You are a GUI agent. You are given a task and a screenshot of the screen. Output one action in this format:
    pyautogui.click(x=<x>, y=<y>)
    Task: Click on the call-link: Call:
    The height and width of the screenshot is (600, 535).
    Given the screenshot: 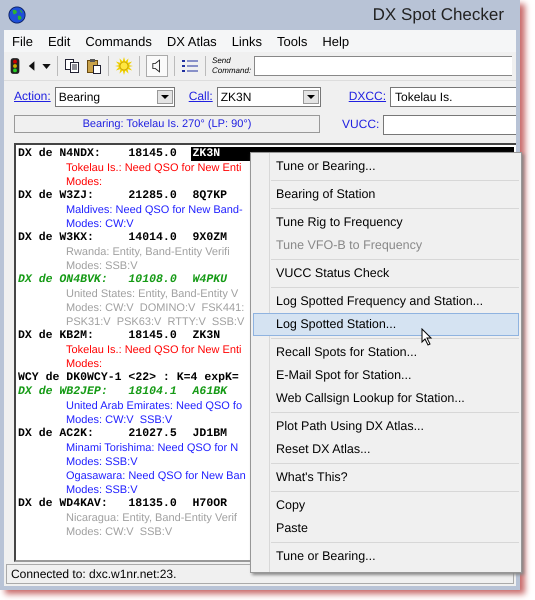 What is the action you would take?
    pyautogui.click(x=200, y=96)
    